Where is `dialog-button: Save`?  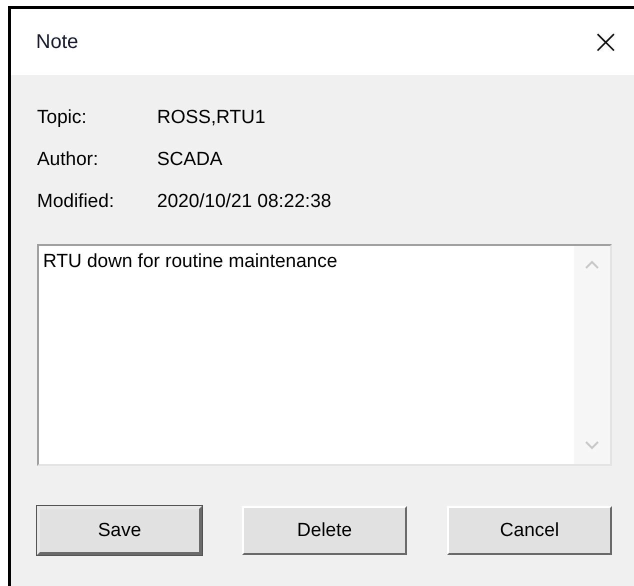
dialog-button: Save is located at coordinates (119, 530).